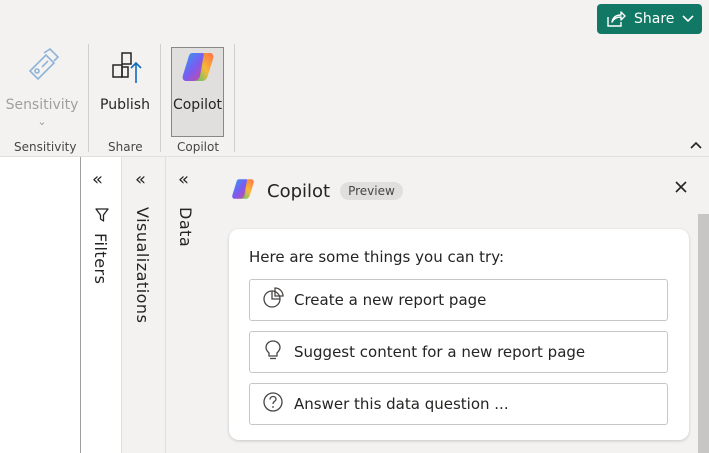 Image resolution: width=709 pixels, height=453 pixels. What do you see at coordinates (703, 333) in the screenshot?
I see `scrollbar` at bounding box center [703, 333].